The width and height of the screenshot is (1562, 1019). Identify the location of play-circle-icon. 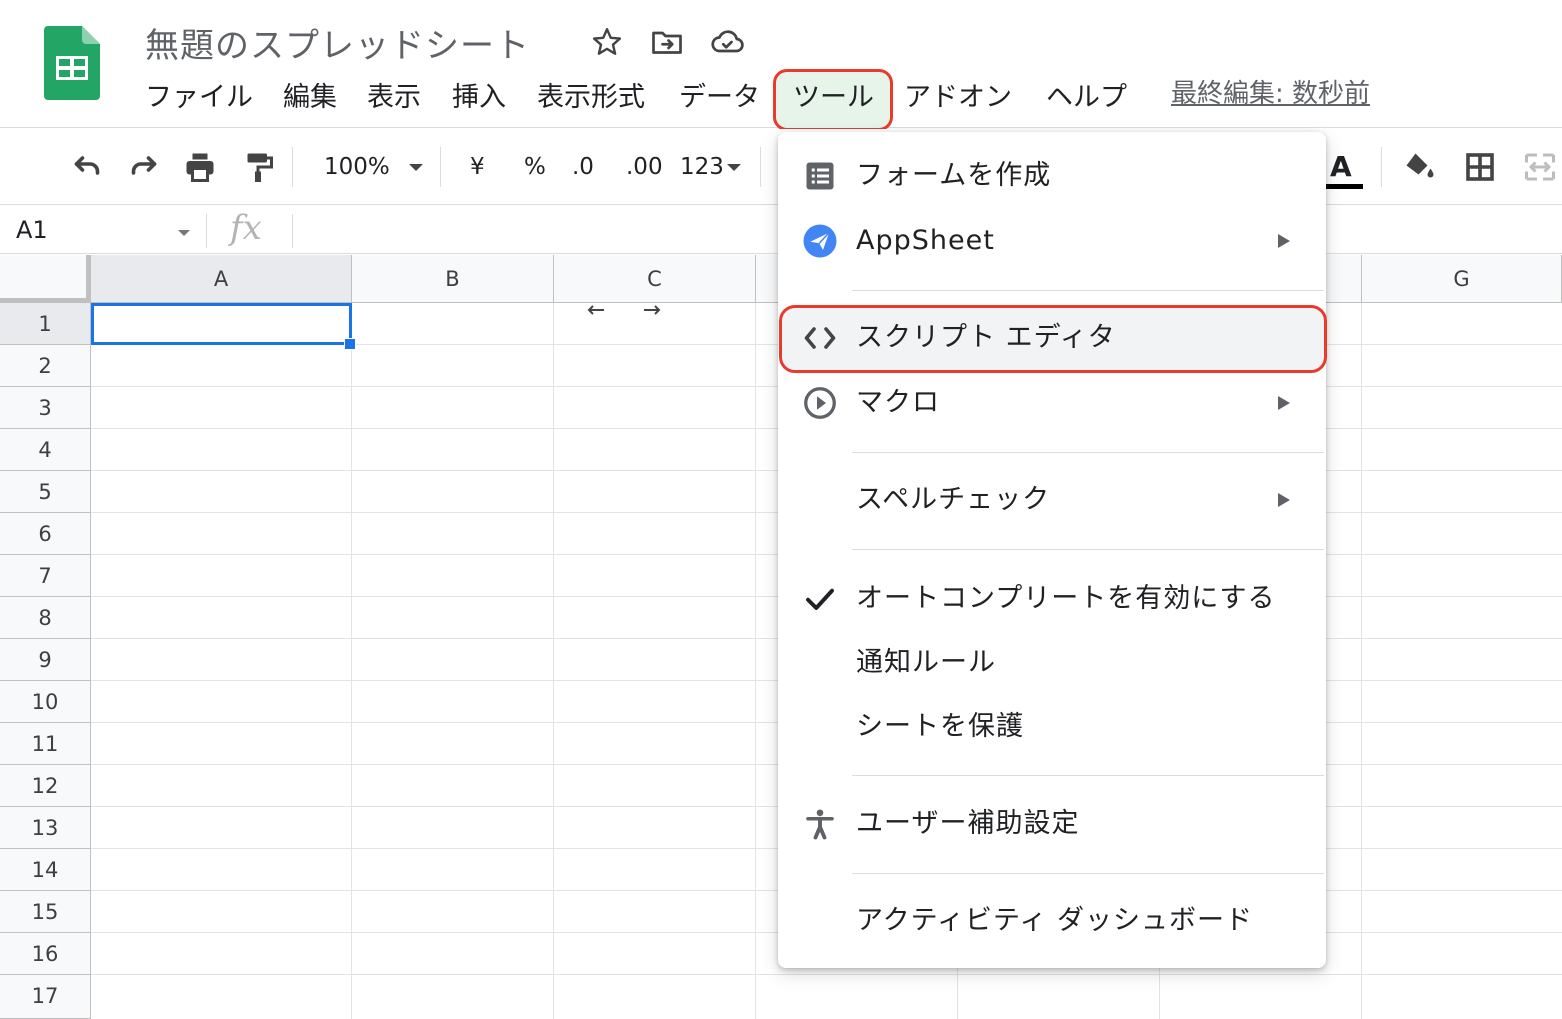
(820, 403).